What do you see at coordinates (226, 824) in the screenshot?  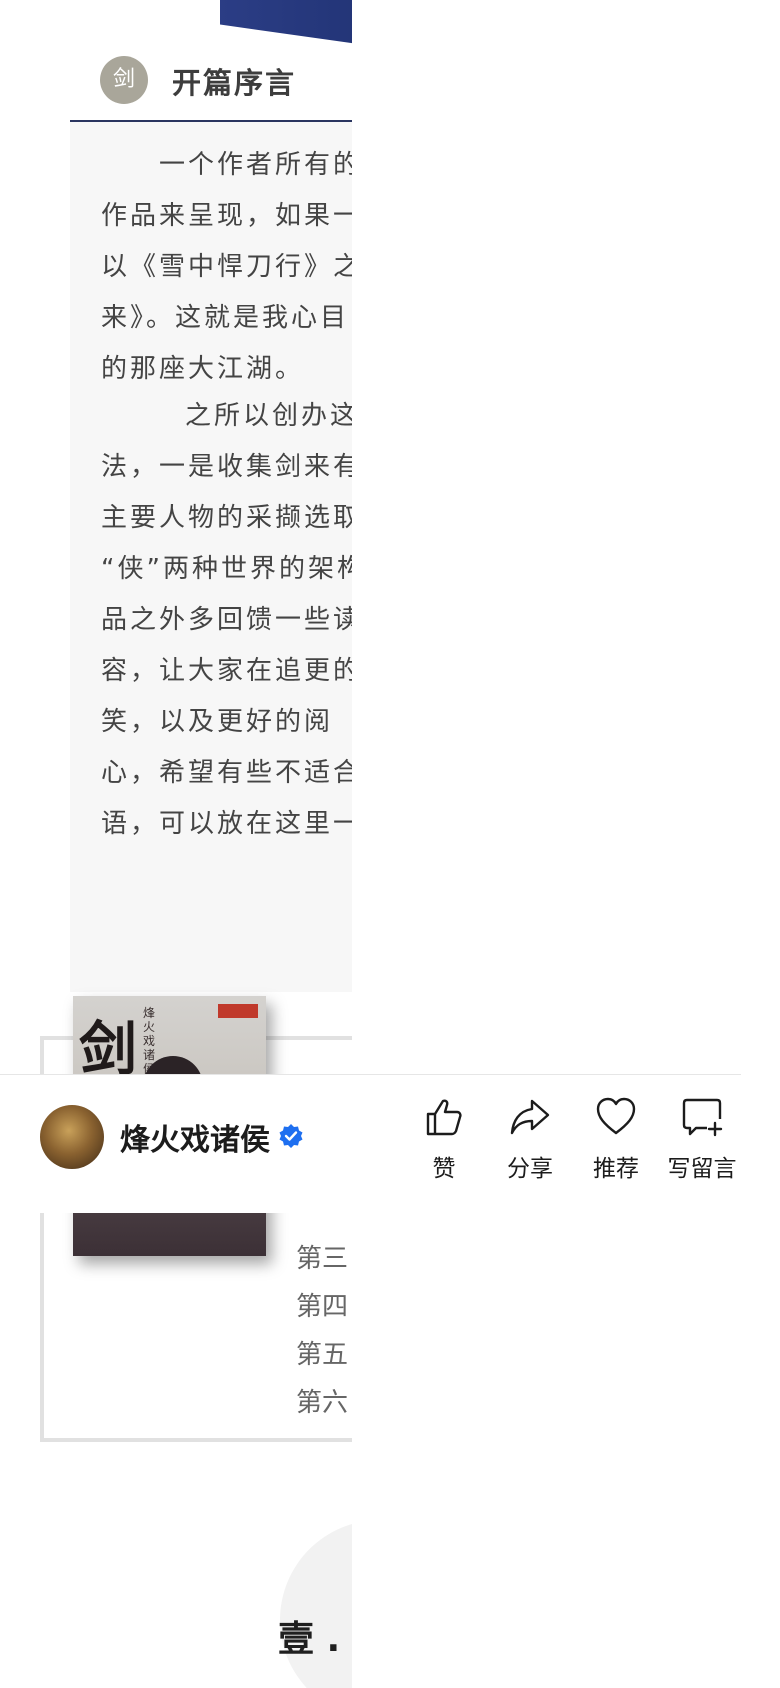 I see `text-line: 语，可以放在这里一` at bounding box center [226, 824].